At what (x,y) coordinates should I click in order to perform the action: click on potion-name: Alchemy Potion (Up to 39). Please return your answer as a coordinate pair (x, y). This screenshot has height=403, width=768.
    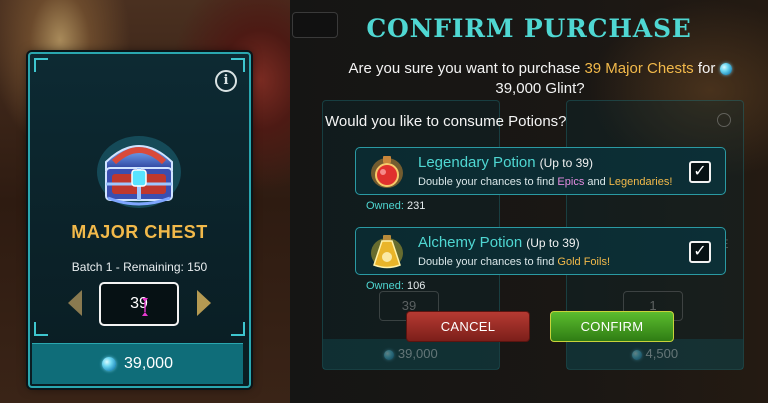
    Looking at the image, I should click on (499, 242).